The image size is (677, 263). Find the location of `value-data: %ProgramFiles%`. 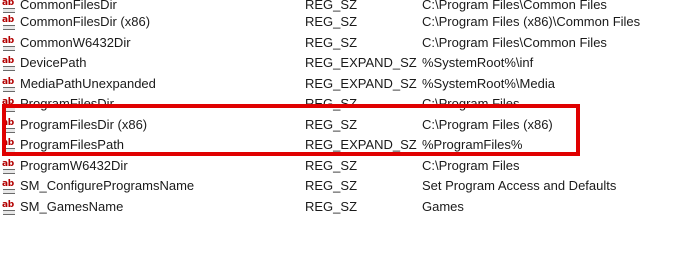

value-data: %ProgramFiles% is located at coordinates (472, 144).